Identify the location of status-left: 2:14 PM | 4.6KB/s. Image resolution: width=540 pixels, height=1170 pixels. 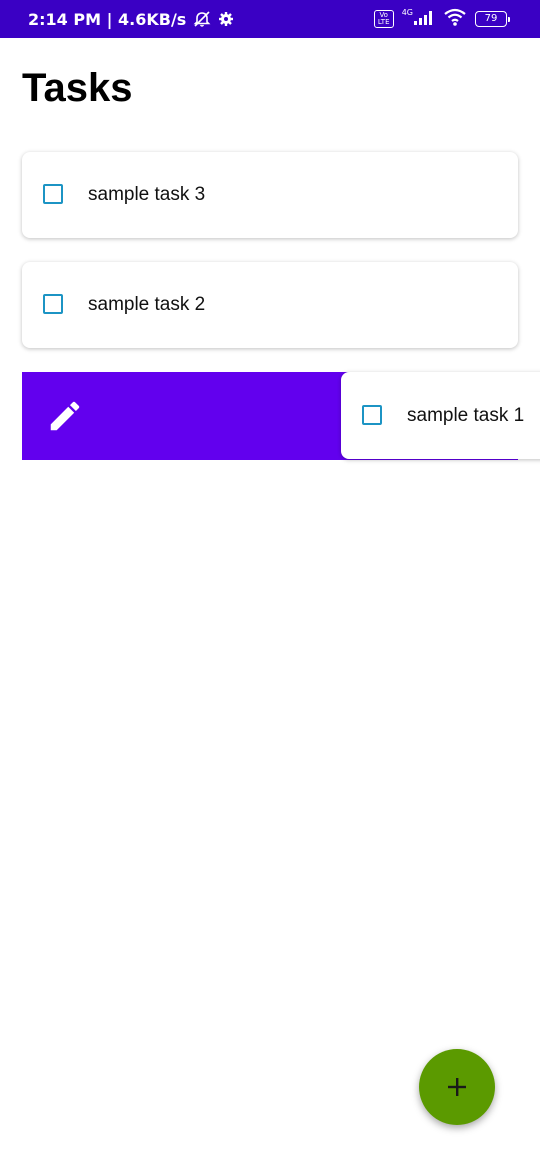
(131, 19).